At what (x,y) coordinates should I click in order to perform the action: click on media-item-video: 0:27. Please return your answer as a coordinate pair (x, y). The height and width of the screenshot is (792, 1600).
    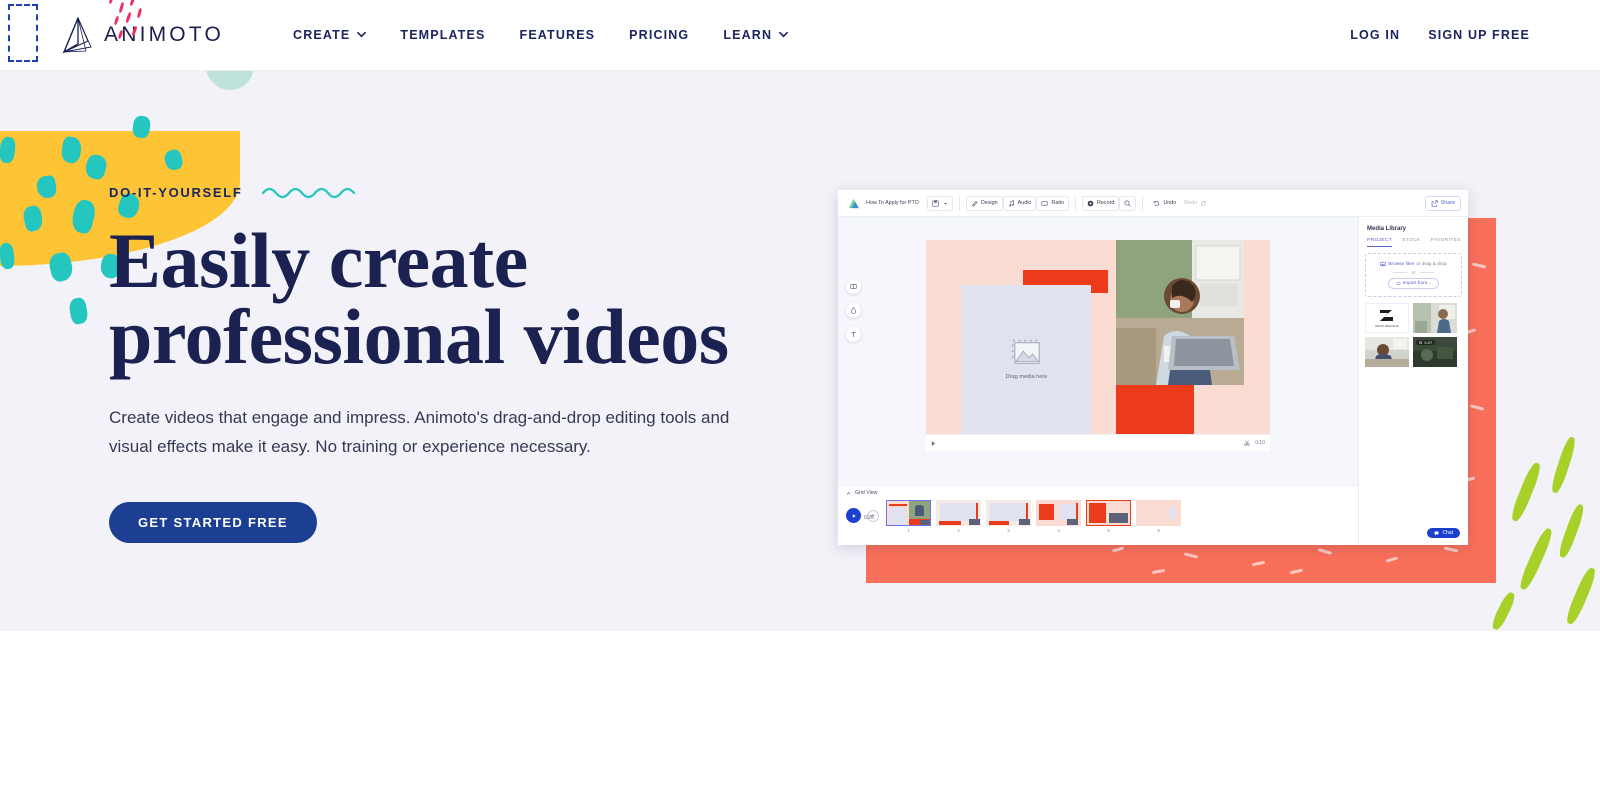
    Looking at the image, I should click on (1435, 352).